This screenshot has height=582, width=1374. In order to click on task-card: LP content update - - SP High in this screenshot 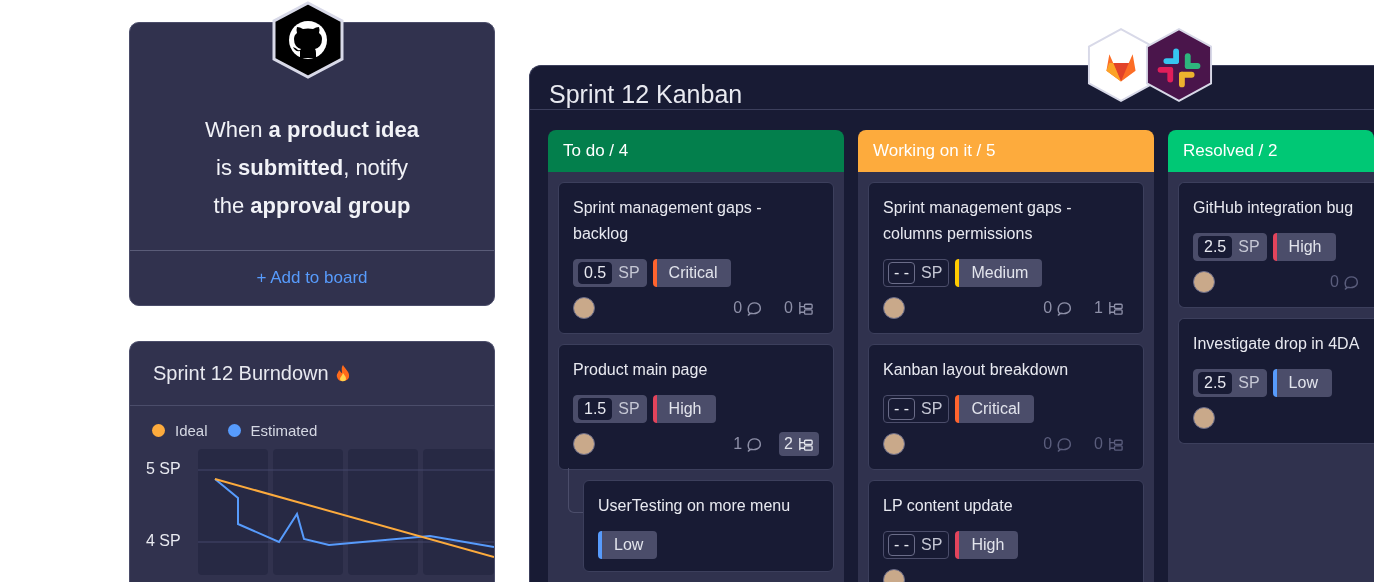, I will do `click(1006, 531)`.